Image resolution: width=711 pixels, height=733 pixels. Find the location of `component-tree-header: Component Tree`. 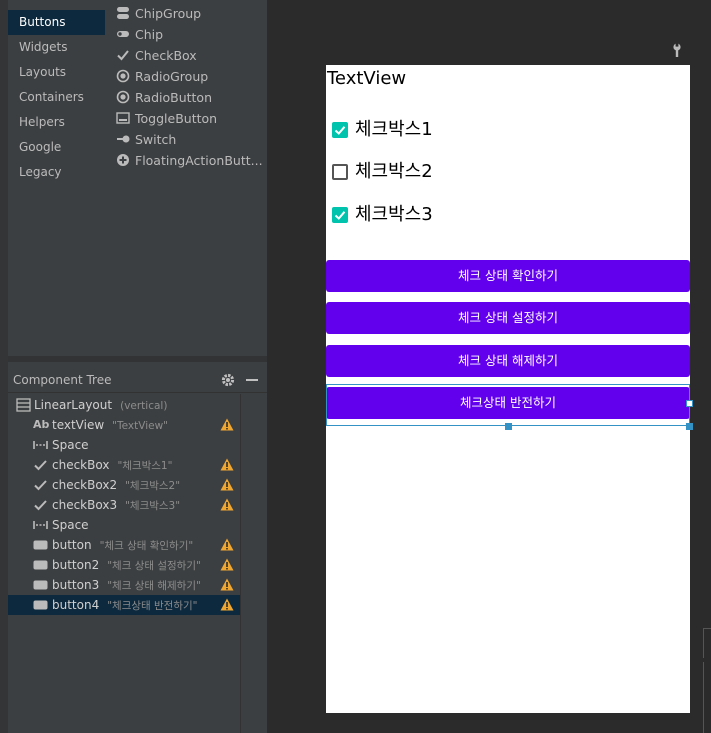

component-tree-header: Component Tree is located at coordinates (137, 380).